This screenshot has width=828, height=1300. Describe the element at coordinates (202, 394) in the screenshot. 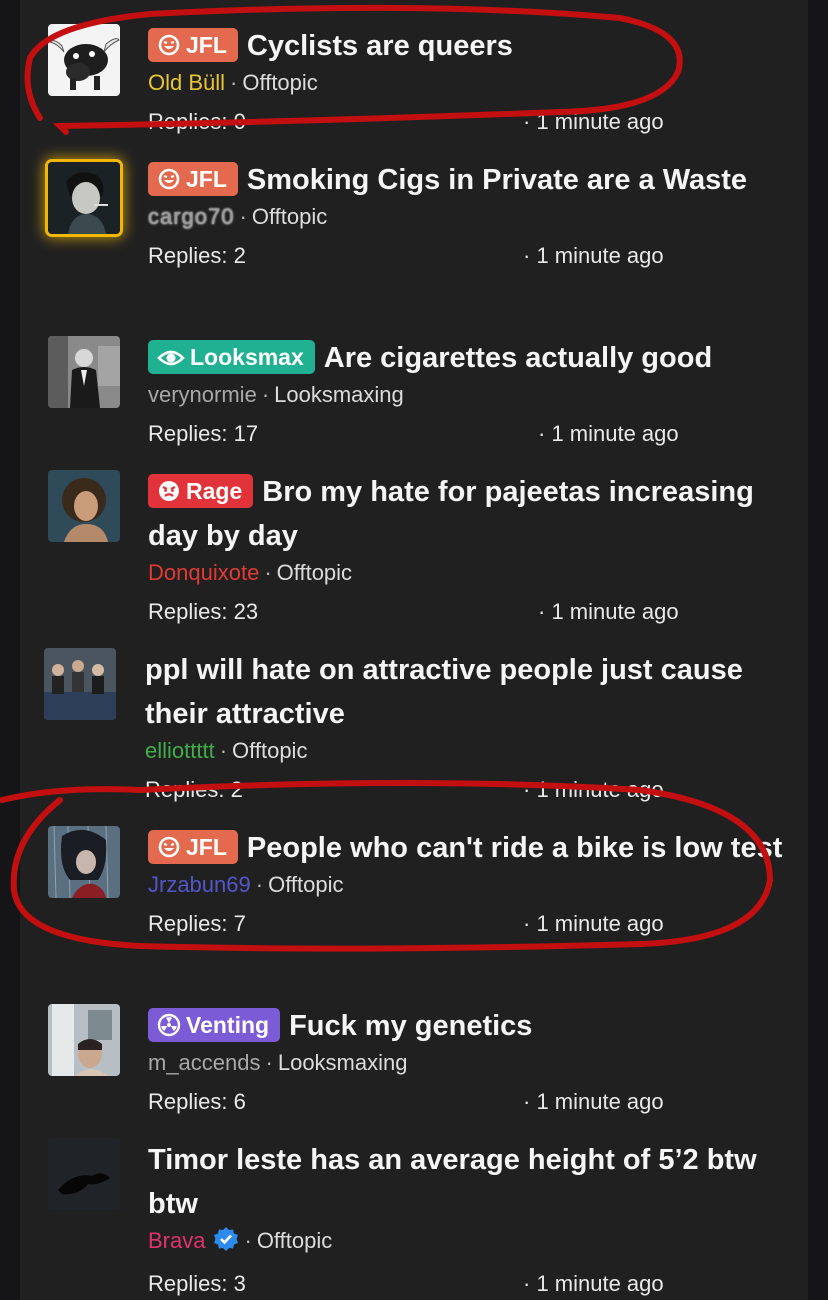

I see `author-link: verynormie` at that location.